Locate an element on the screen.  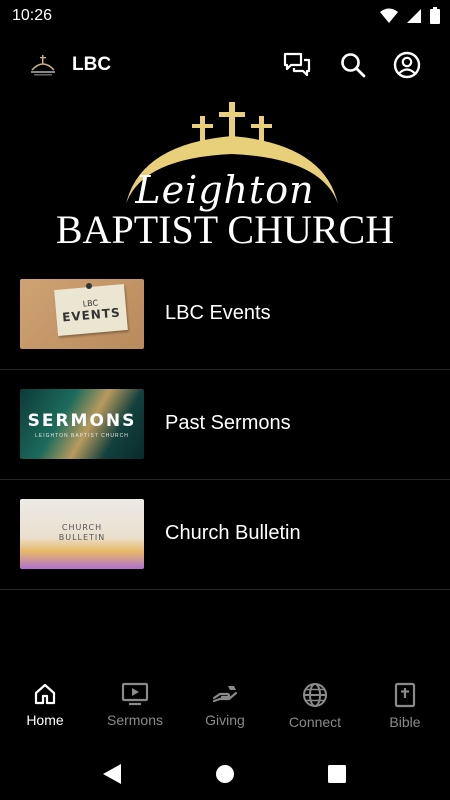
nav-bible: Bible is located at coordinates (405, 708).